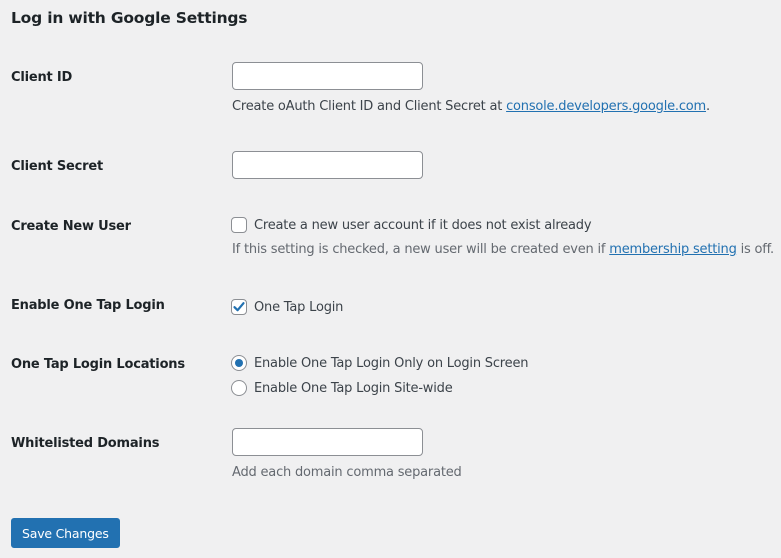  What do you see at coordinates (755, 249) in the screenshot?
I see `create-new-user-description-suffix: is off.` at bounding box center [755, 249].